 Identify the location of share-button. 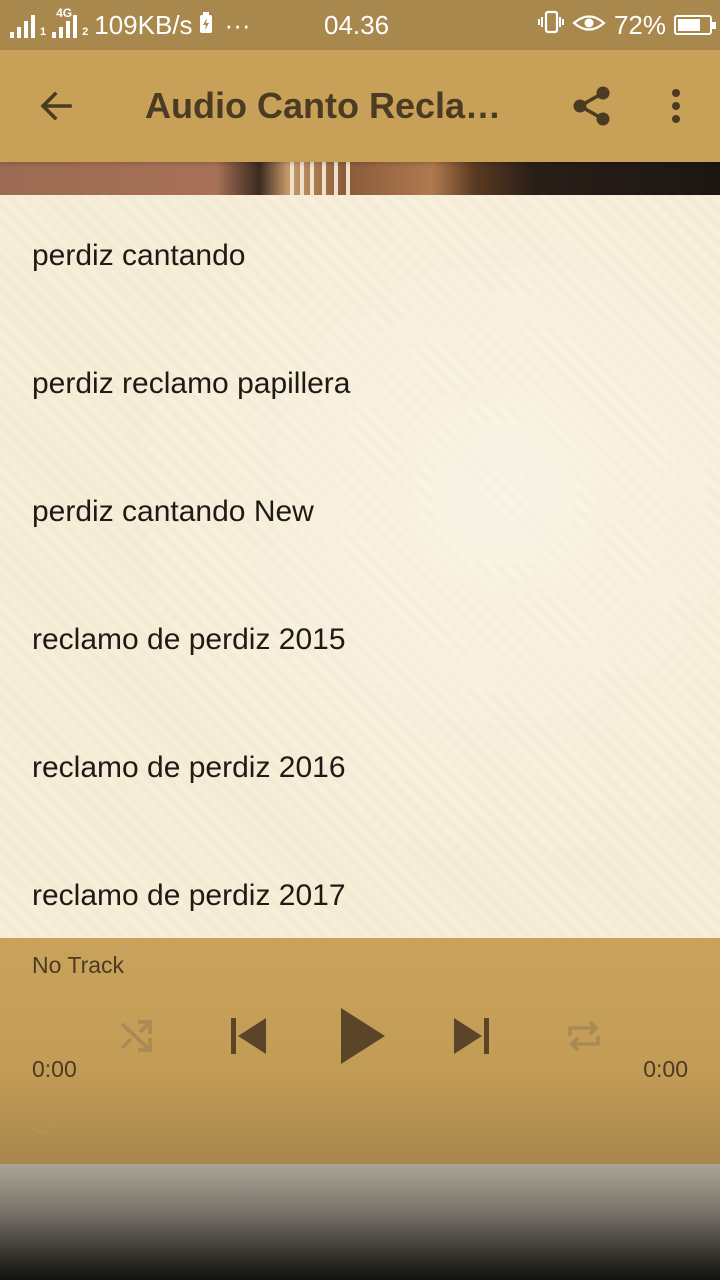
(592, 106).